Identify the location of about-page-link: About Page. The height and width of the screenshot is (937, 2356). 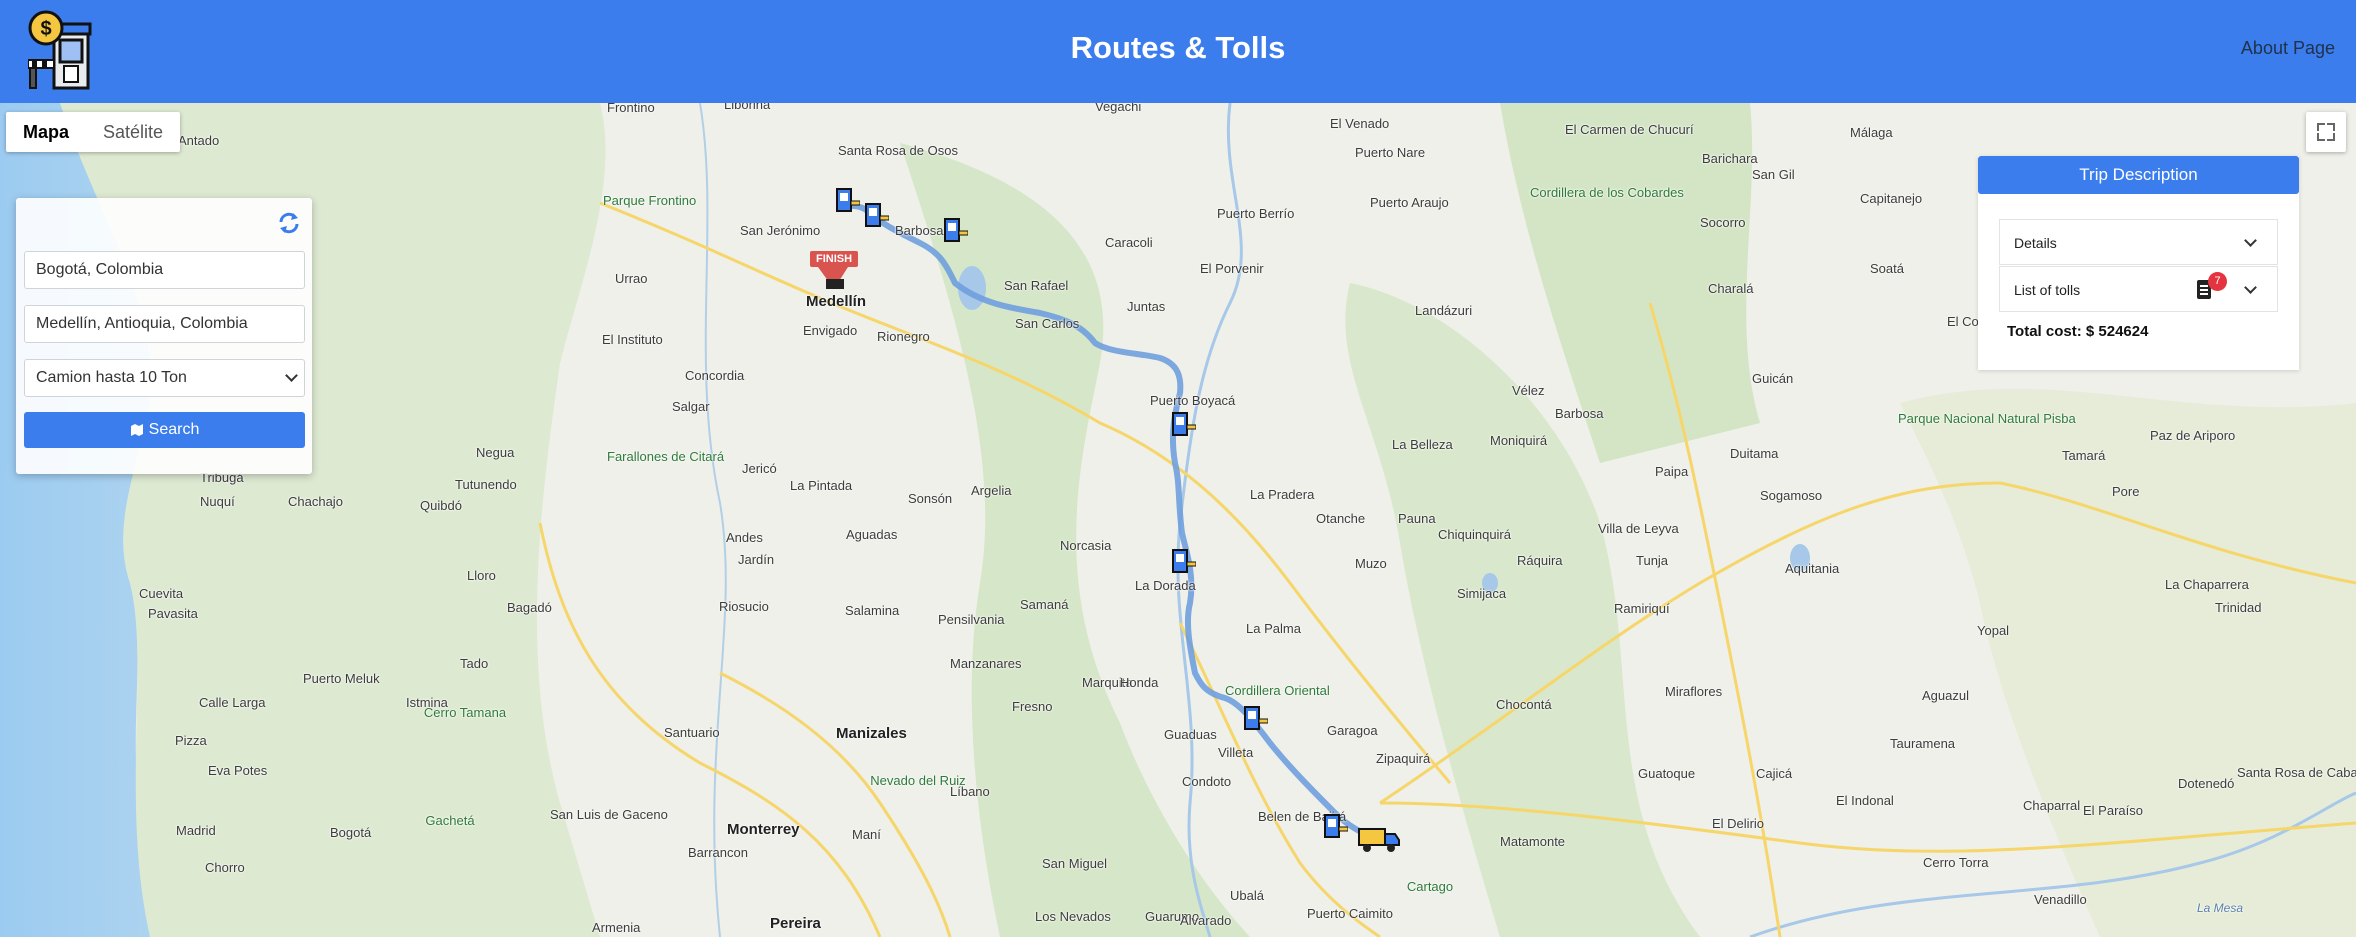
(2288, 48).